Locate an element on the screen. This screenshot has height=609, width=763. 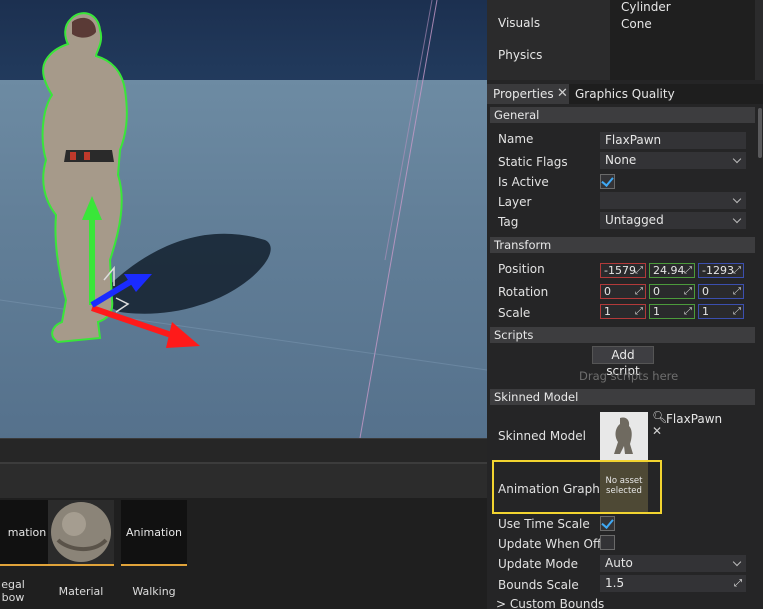
content-toolbar is located at coordinates (243, 450).